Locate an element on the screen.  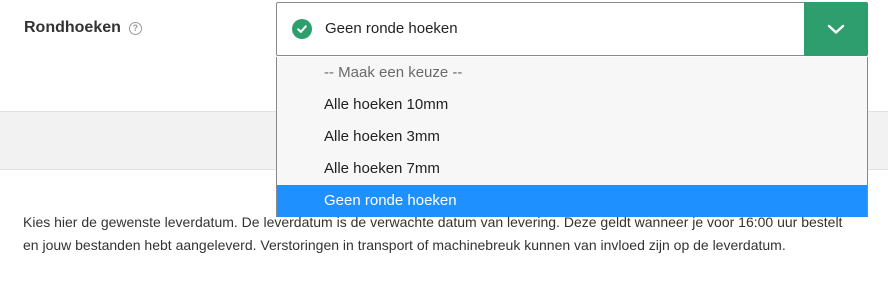
dropdown-option-placeholder: -- Maak een keuze -- is located at coordinates (572, 73).